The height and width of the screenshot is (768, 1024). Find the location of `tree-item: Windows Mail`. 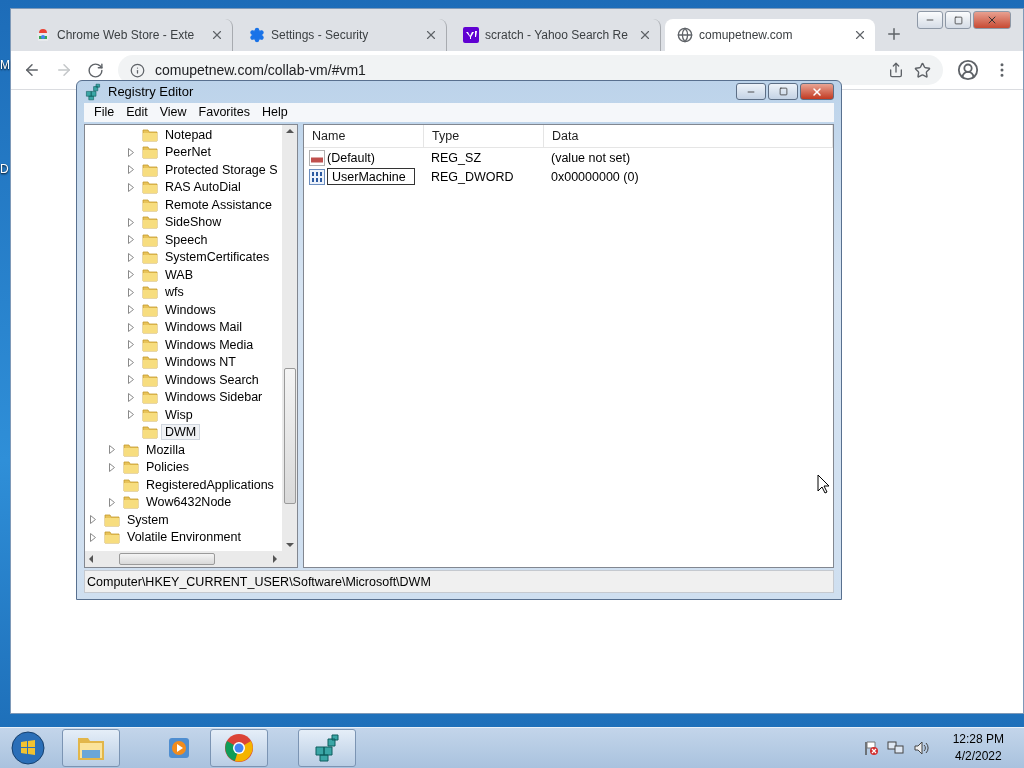

tree-item: Windows Mail is located at coordinates (204, 327).